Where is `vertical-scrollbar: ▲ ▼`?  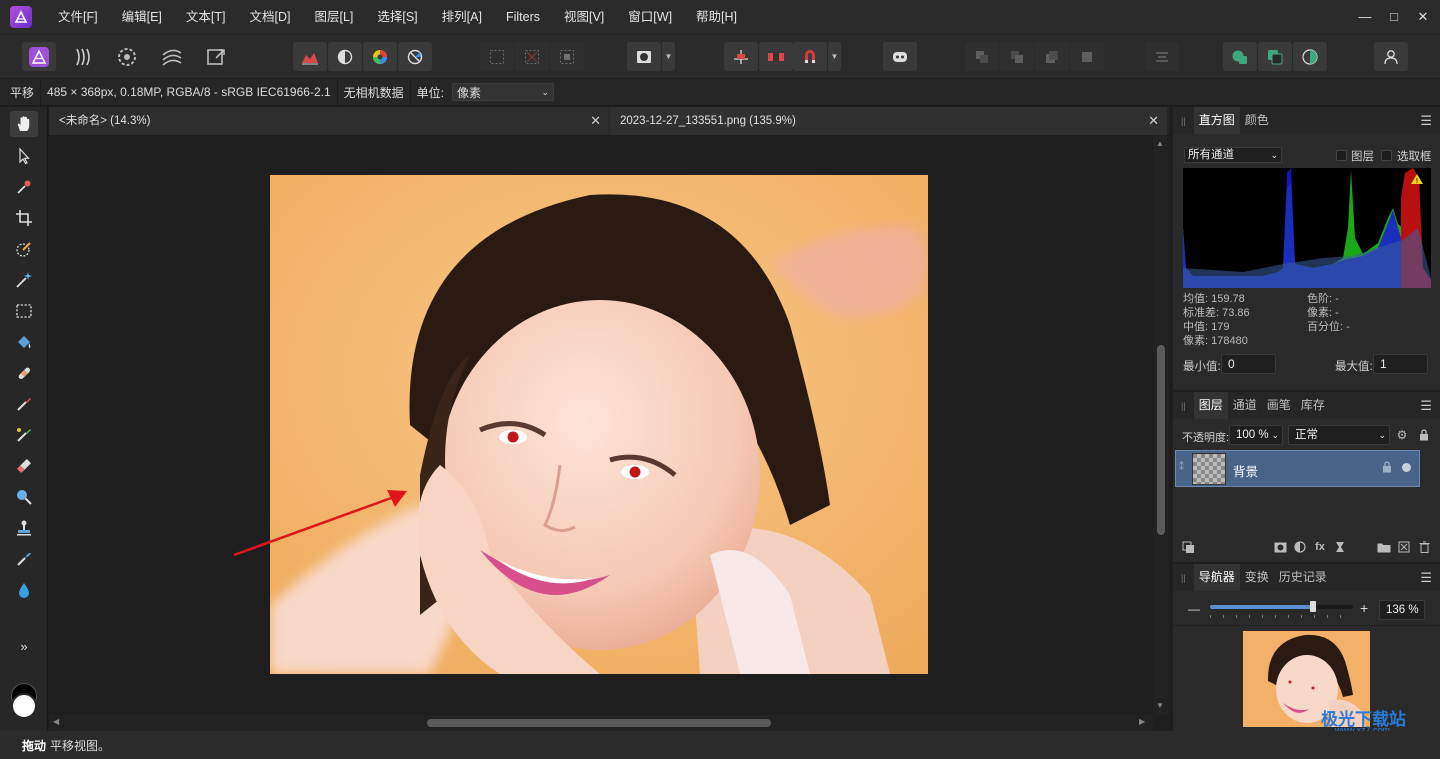 vertical-scrollbar: ▲ ▼ is located at coordinates (1161, 425).